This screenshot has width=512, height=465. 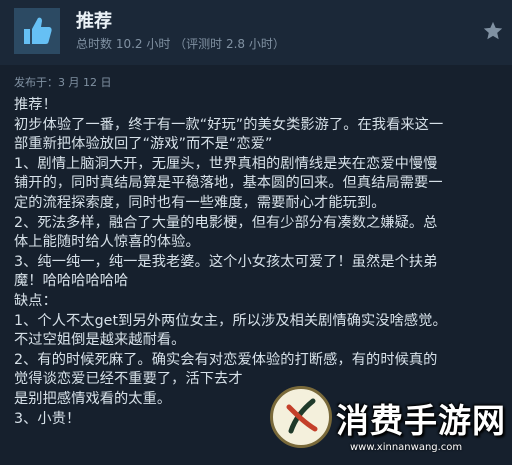 I want to click on site-watermark: 消费手游网 www.xinnanwang.com, so click(x=391, y=424).